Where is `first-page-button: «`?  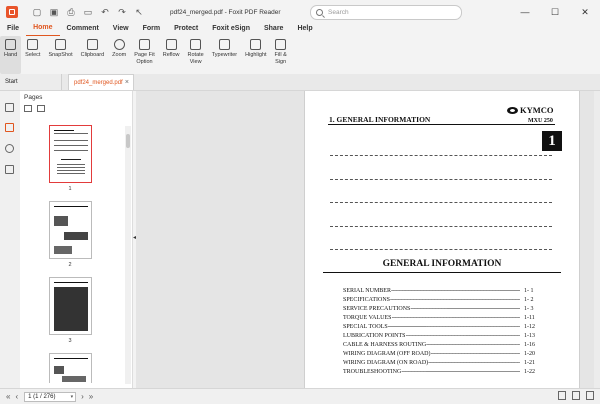 first-page-button: « is located at coordinates (8, 396).